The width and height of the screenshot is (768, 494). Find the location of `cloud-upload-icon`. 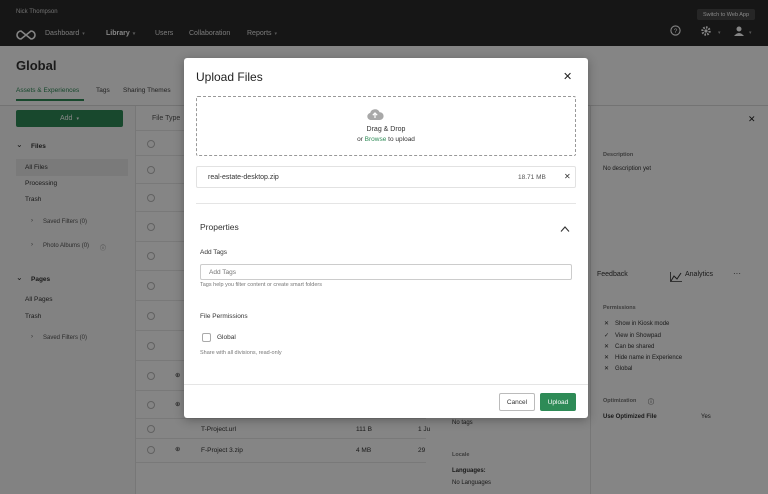

cloud-upload-icon is located at coordinates (375, 114).